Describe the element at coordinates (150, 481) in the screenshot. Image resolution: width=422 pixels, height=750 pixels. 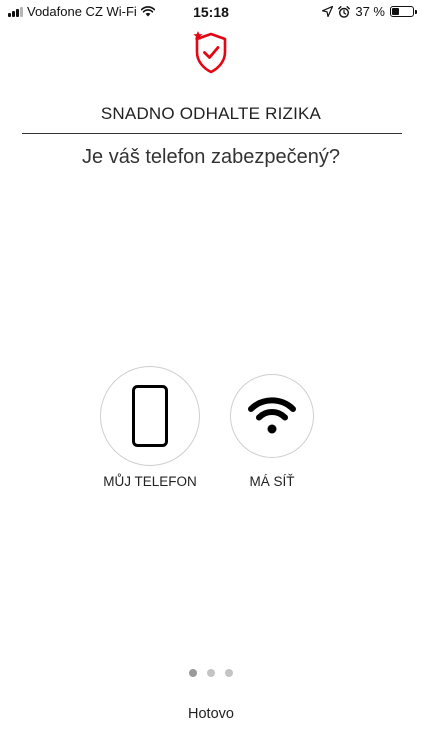
I see `my-phone-label: MŮJ TELEFON` at that location.